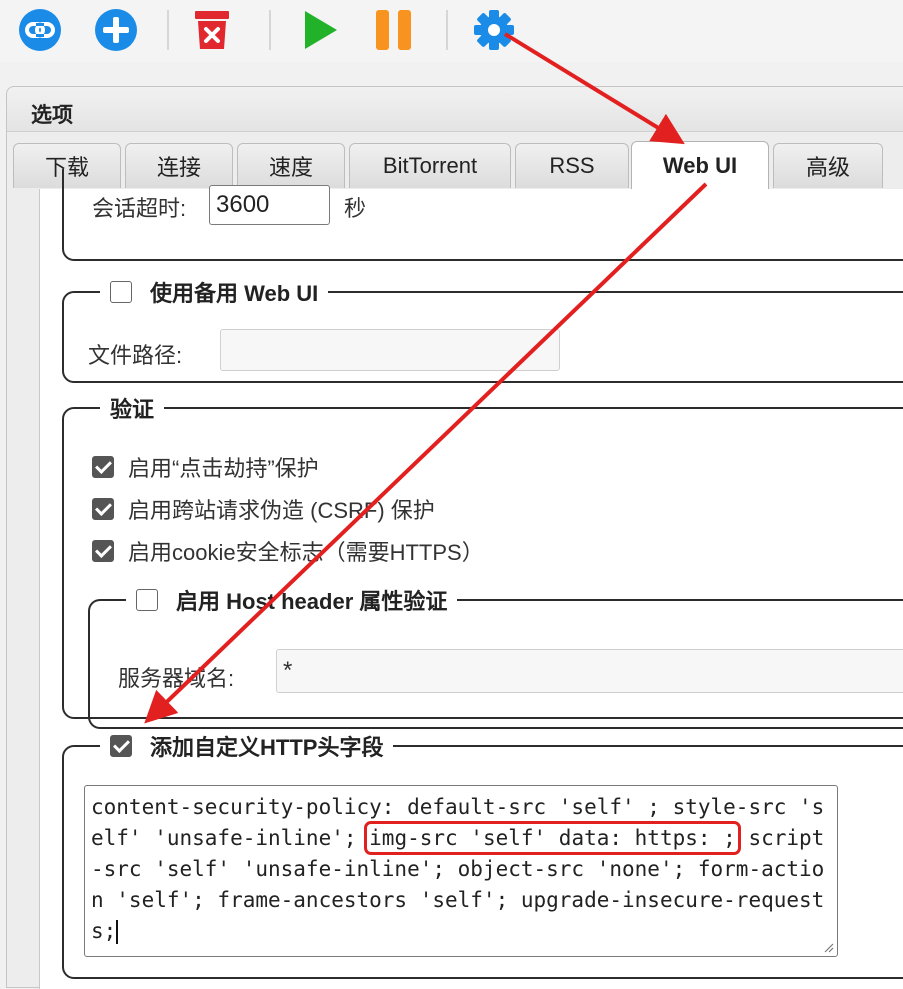 Image resolution: width=903 pixels, height=989 pixels. I want to click on alt-webui-title: 使用备用 Web UI, so click(234, 293).